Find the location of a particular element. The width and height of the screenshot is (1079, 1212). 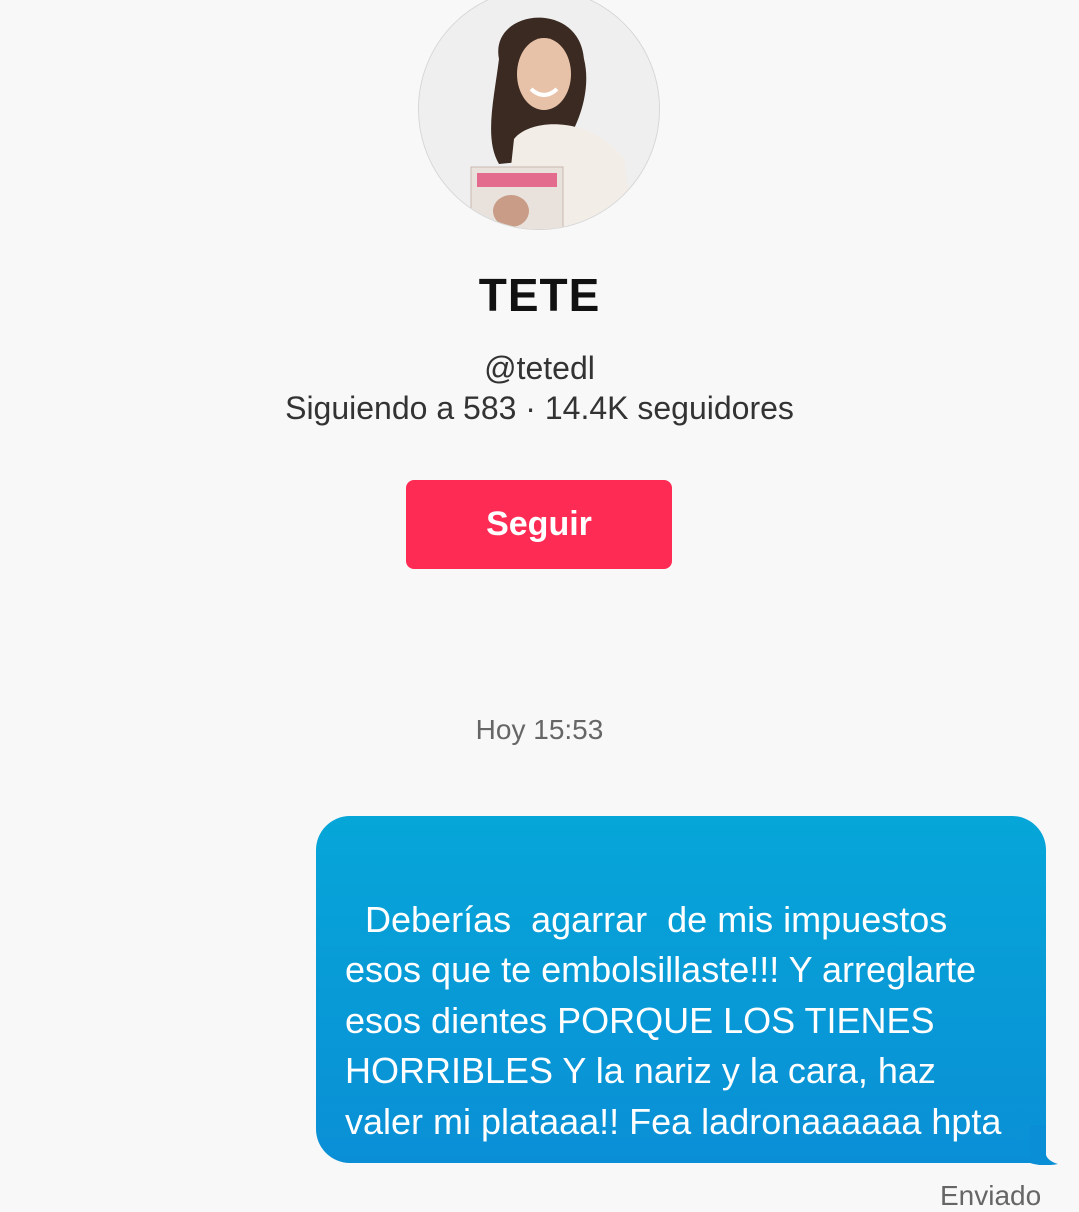

bubble-tail-icon is located at coordinates (1044, 1145).